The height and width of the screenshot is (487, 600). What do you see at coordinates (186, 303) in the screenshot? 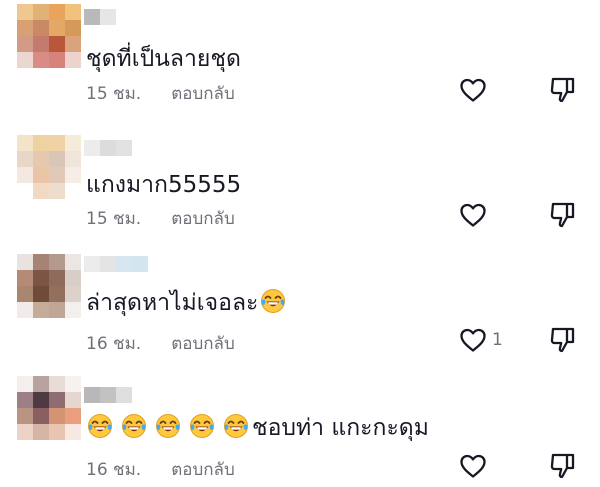
I see `comment-text: ล่าสุดหาไม่เจอละ` at bounding box center [186, 303].